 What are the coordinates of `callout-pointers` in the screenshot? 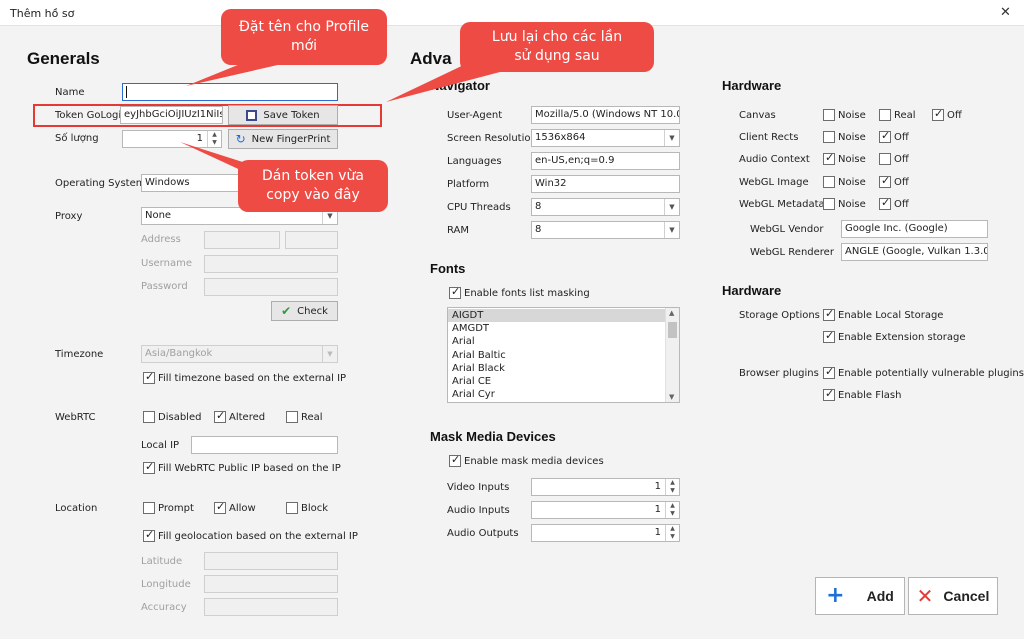 It's located at (340, 119).